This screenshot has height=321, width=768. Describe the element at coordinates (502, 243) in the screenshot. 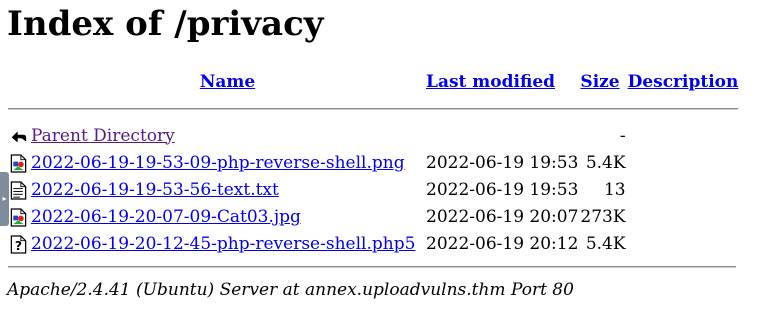

I see `file-modified-cell: 2022-06-19 20:12` at that location.